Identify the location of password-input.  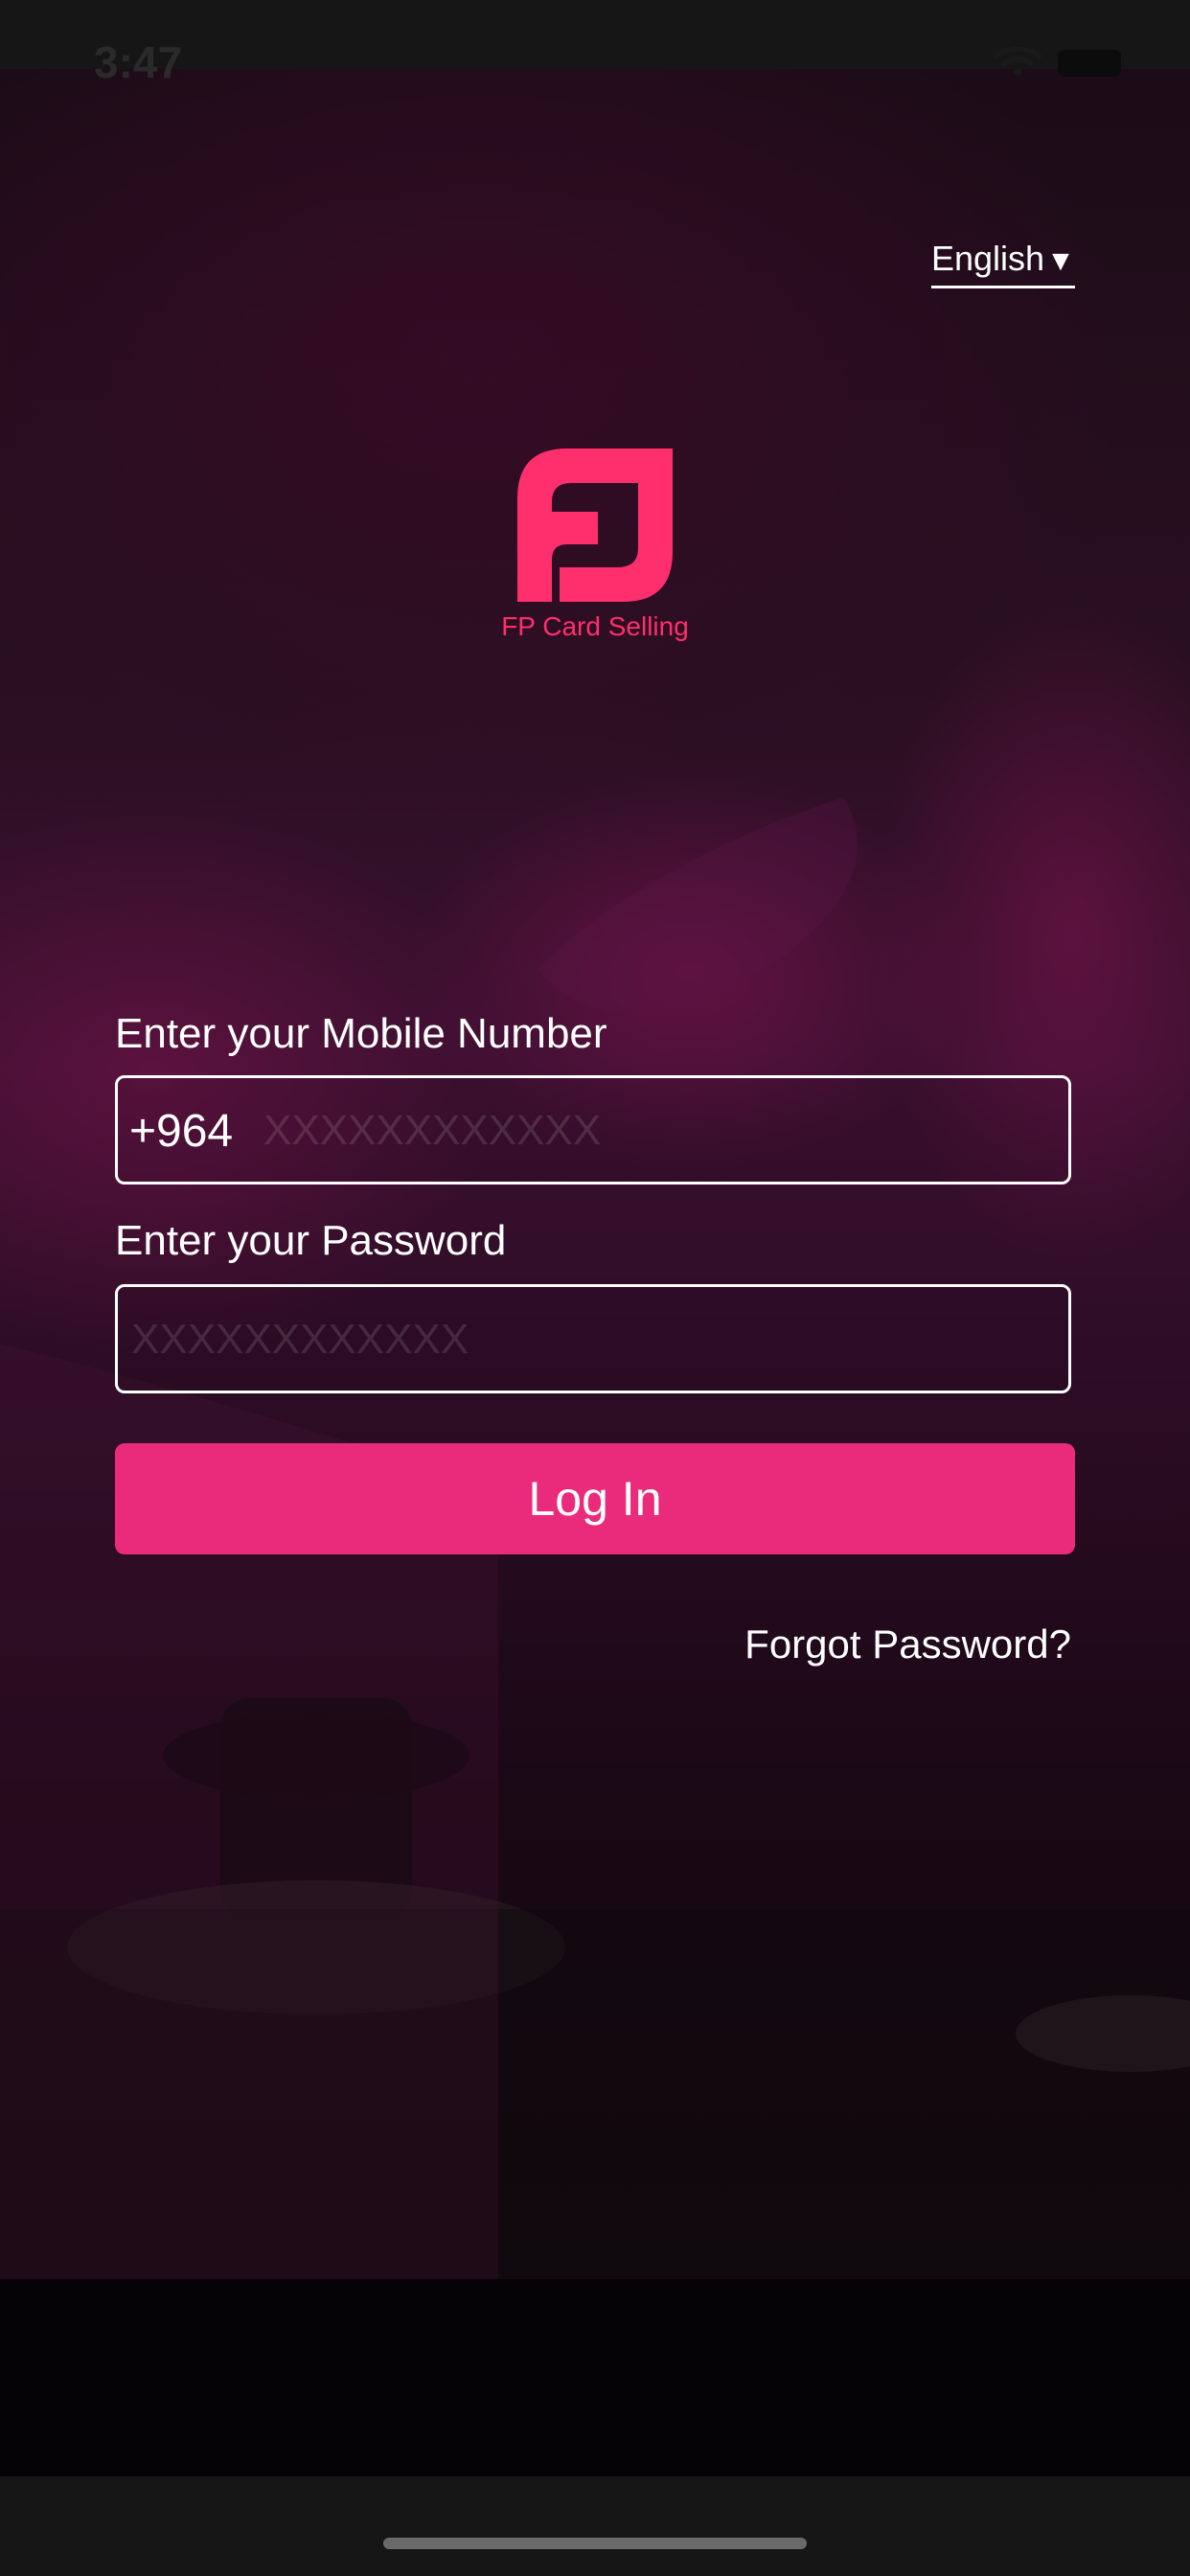
(591, 1339).